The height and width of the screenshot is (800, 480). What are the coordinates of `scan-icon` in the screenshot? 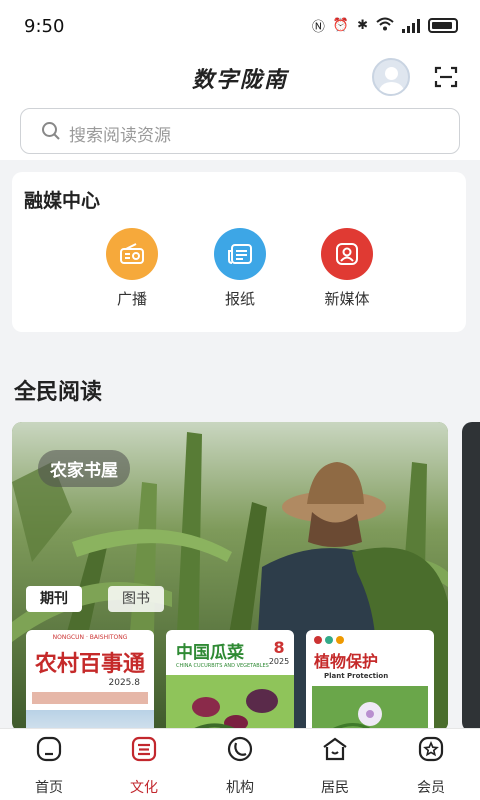 It's located at (446, 77).